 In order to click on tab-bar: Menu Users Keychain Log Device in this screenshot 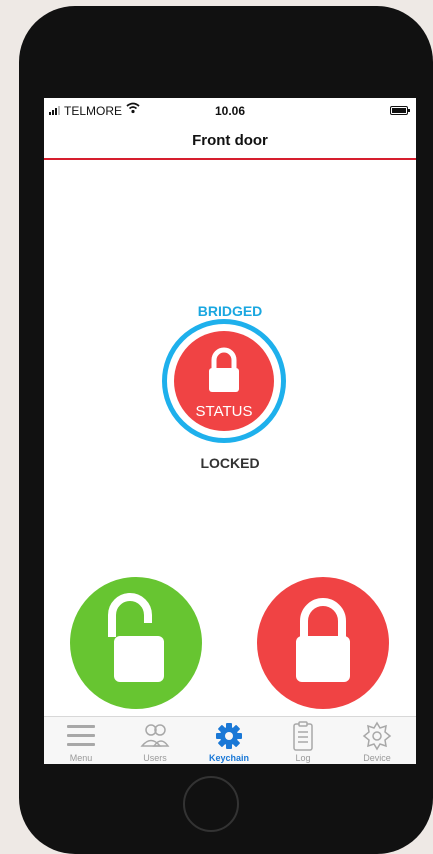, I will do `click(230, 740)`.